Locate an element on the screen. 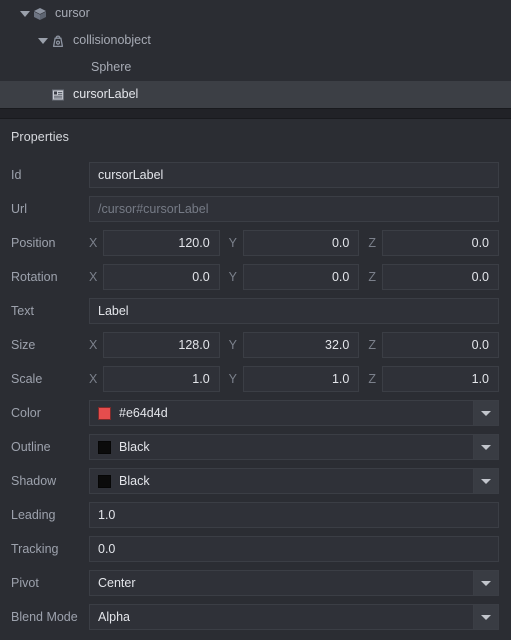 The image size is (511, 640). axis-group-scale-z: Z 1.0 is located at coordinates (434, 379).